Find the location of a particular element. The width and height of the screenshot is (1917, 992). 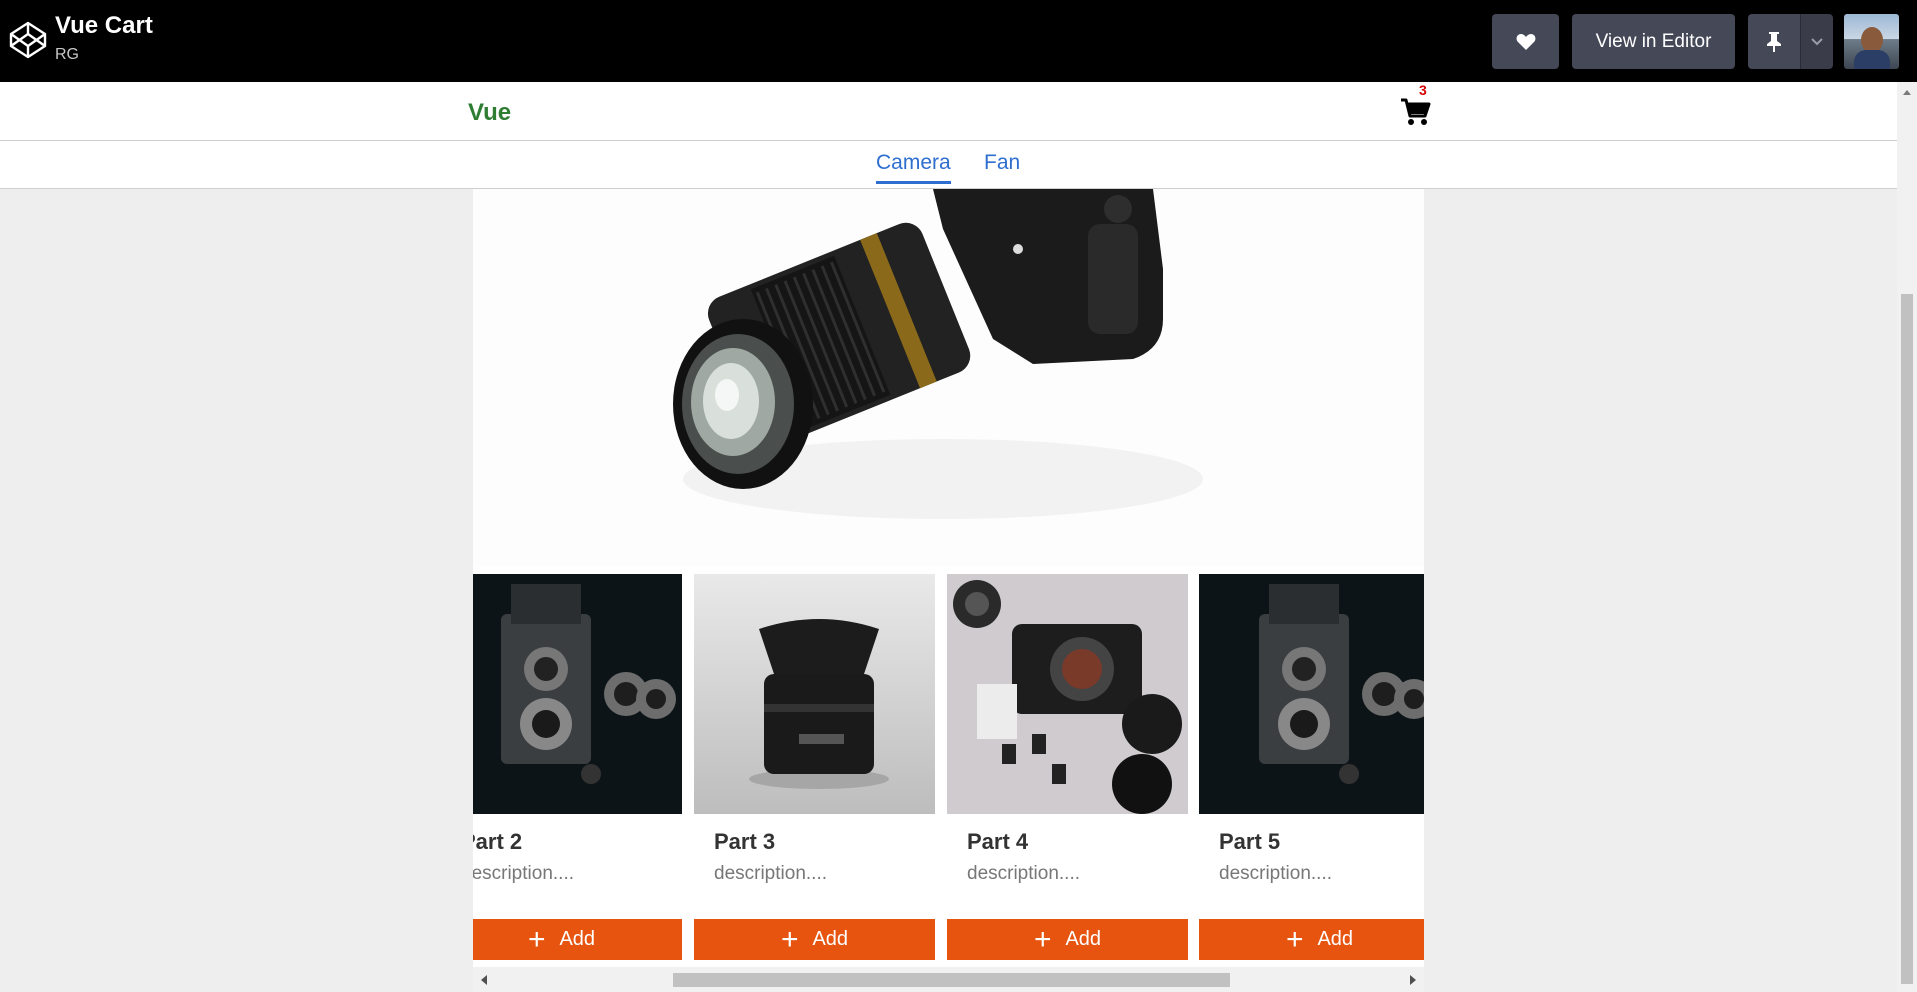

product-card: Part 4 description.... + Add is located at coordinates (1067, 767).